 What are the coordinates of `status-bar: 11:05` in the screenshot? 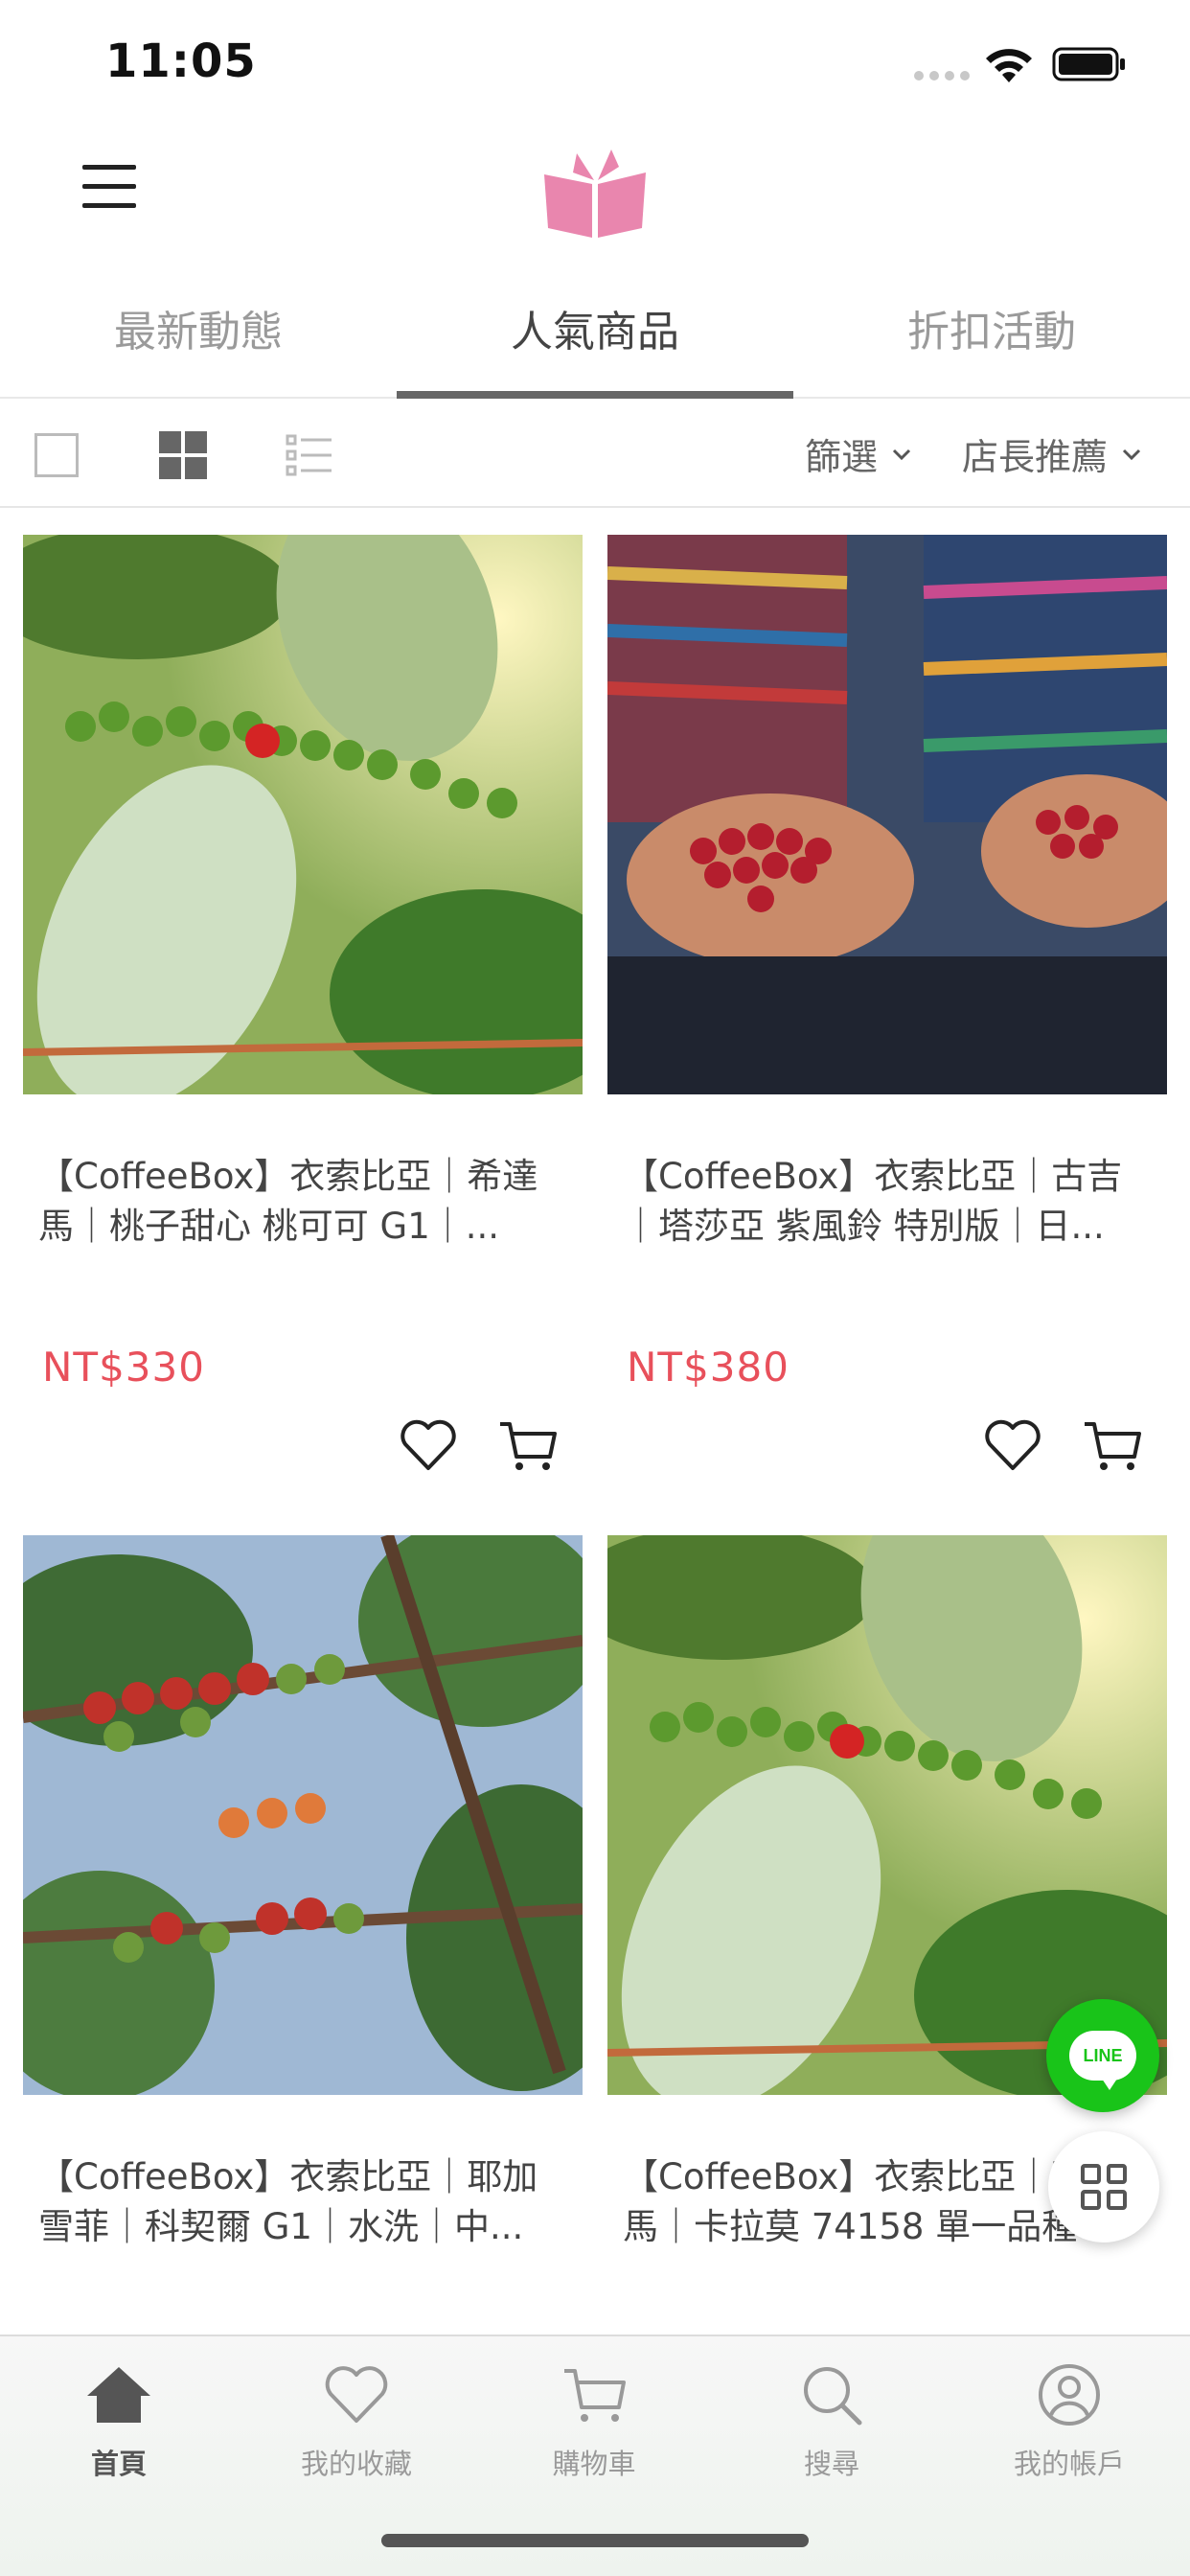 It's located at (595, 63).